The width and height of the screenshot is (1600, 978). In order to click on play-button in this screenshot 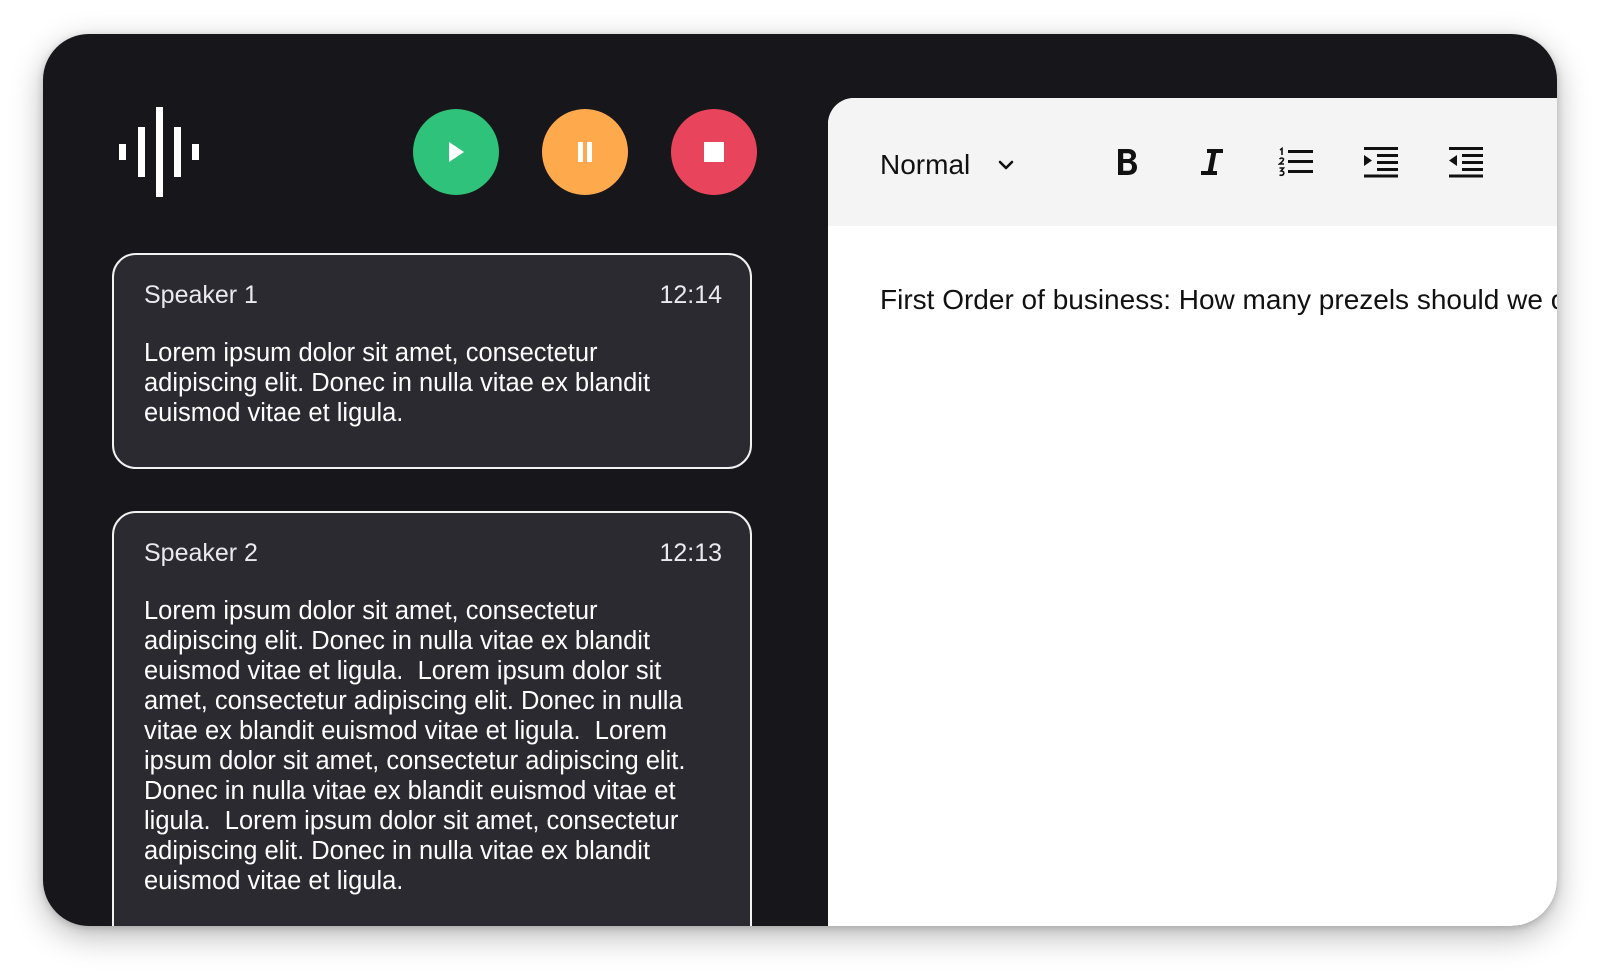, I will do `click(456, 152)`.